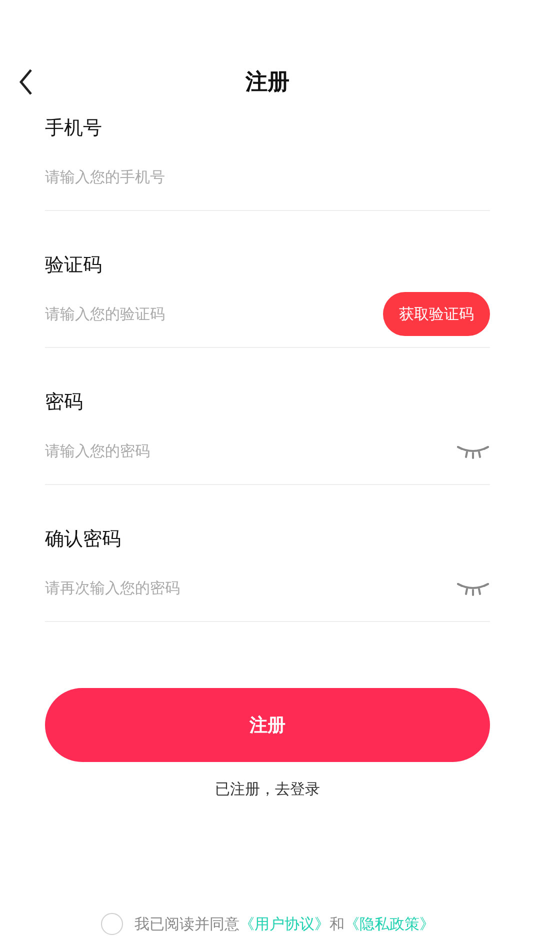  What do you see at coordinates (268, 83) in the screenshot?
I see `page-title: 注册` at bounding box center [268, 83].